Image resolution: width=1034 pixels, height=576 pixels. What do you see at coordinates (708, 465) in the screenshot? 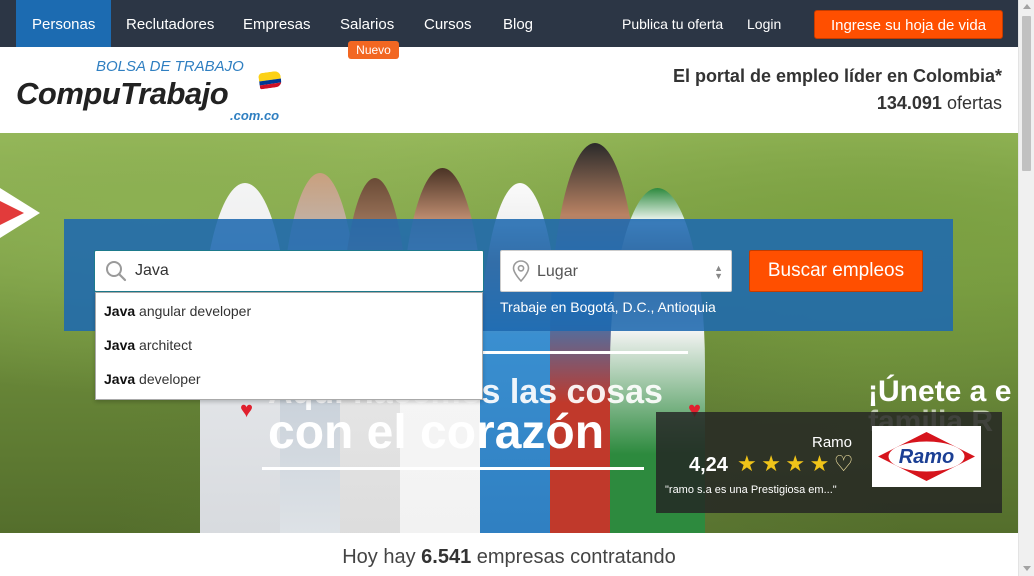
I see `company-rating: 4,24` at bounding box center [708, 465].